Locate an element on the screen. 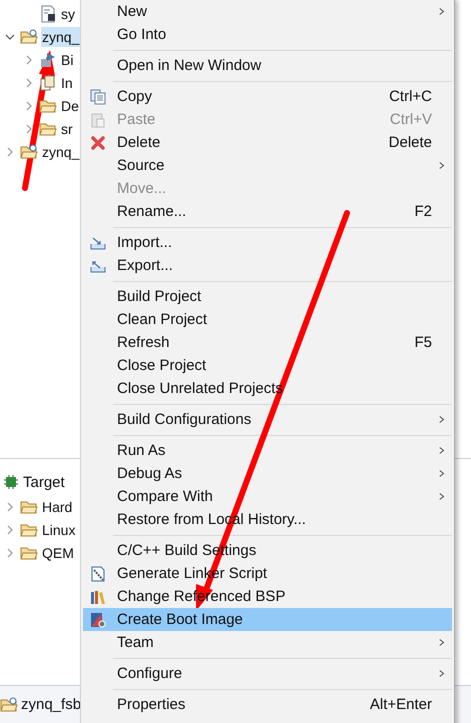 The width and height of the screenshot is (471, 723). tree-item: sr is located at coordinates (67, 128).